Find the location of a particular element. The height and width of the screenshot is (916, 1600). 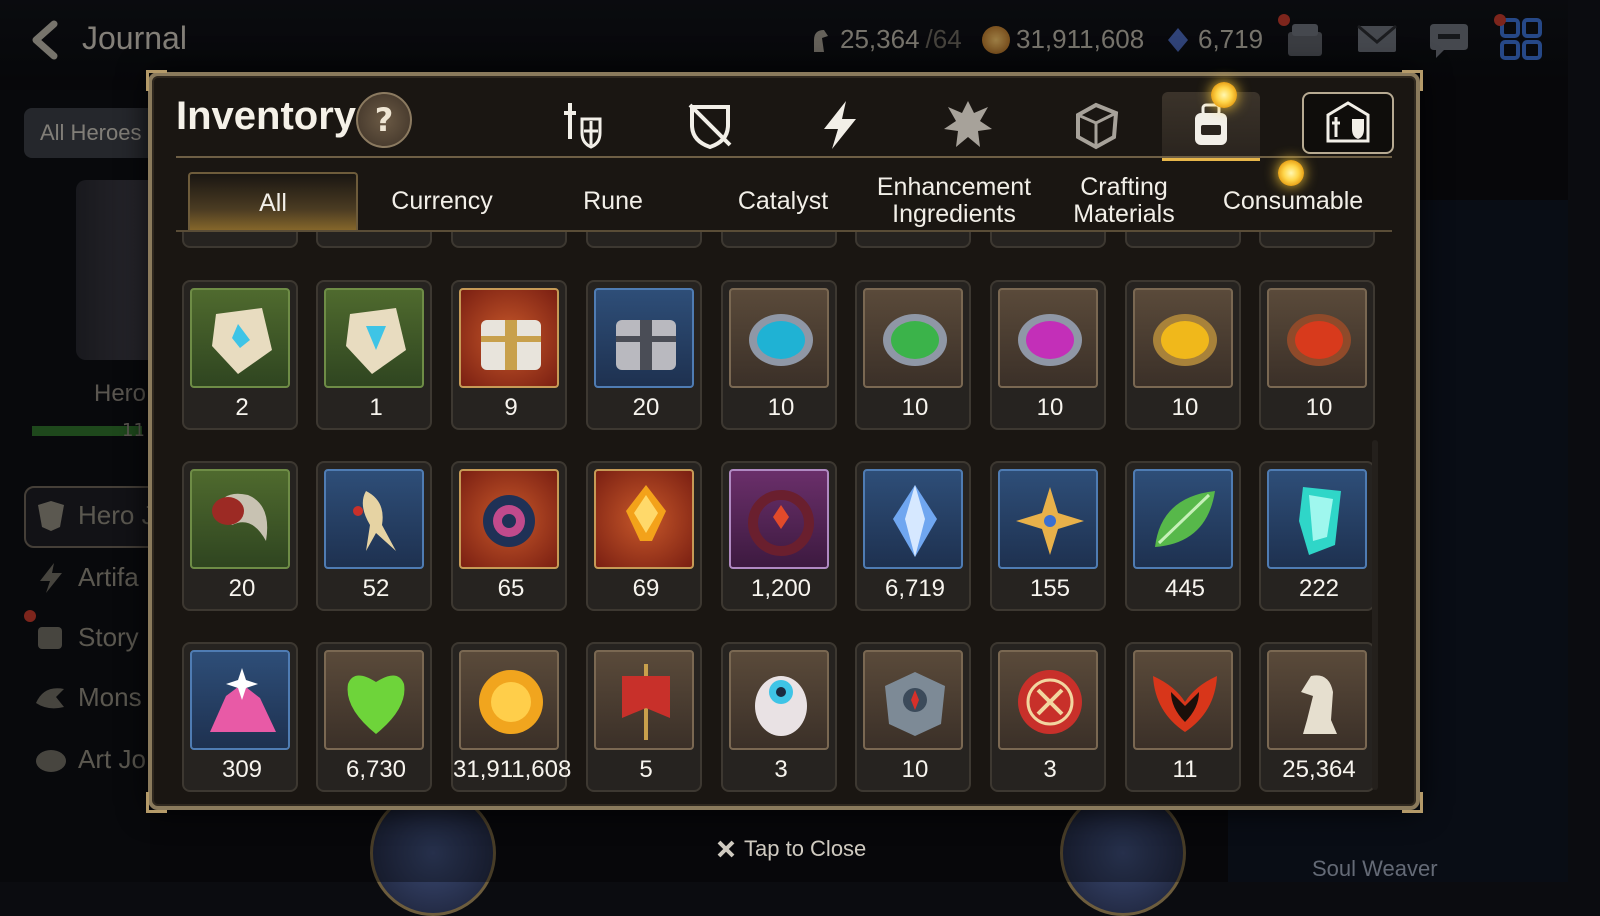

inventory-slot: 445 is located at coordinates (1183, 536).